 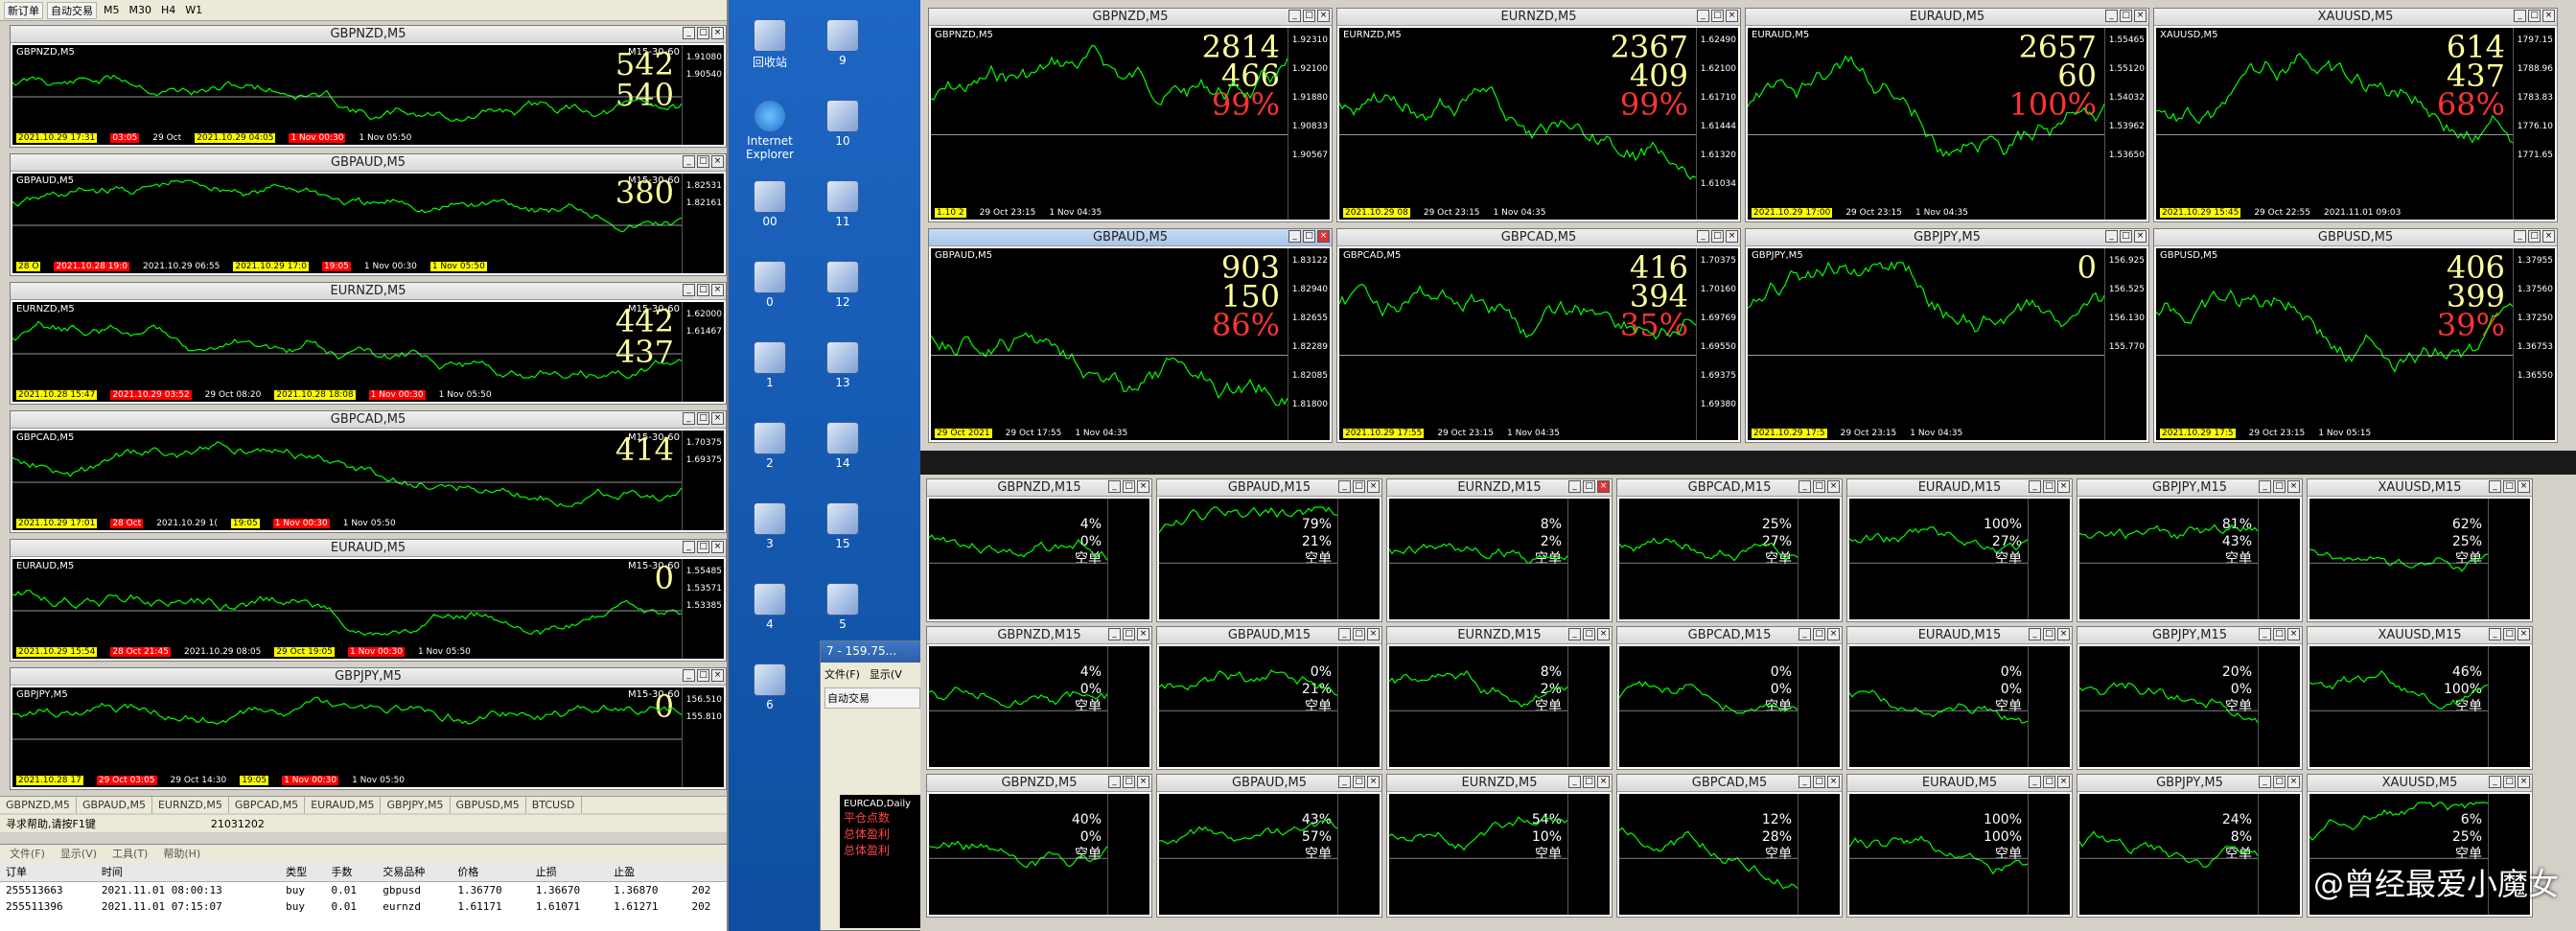 What do you see at coordinates (48, 872) in the screenshot?
I see `column-header: 订单` at bounding box center [48, 872].